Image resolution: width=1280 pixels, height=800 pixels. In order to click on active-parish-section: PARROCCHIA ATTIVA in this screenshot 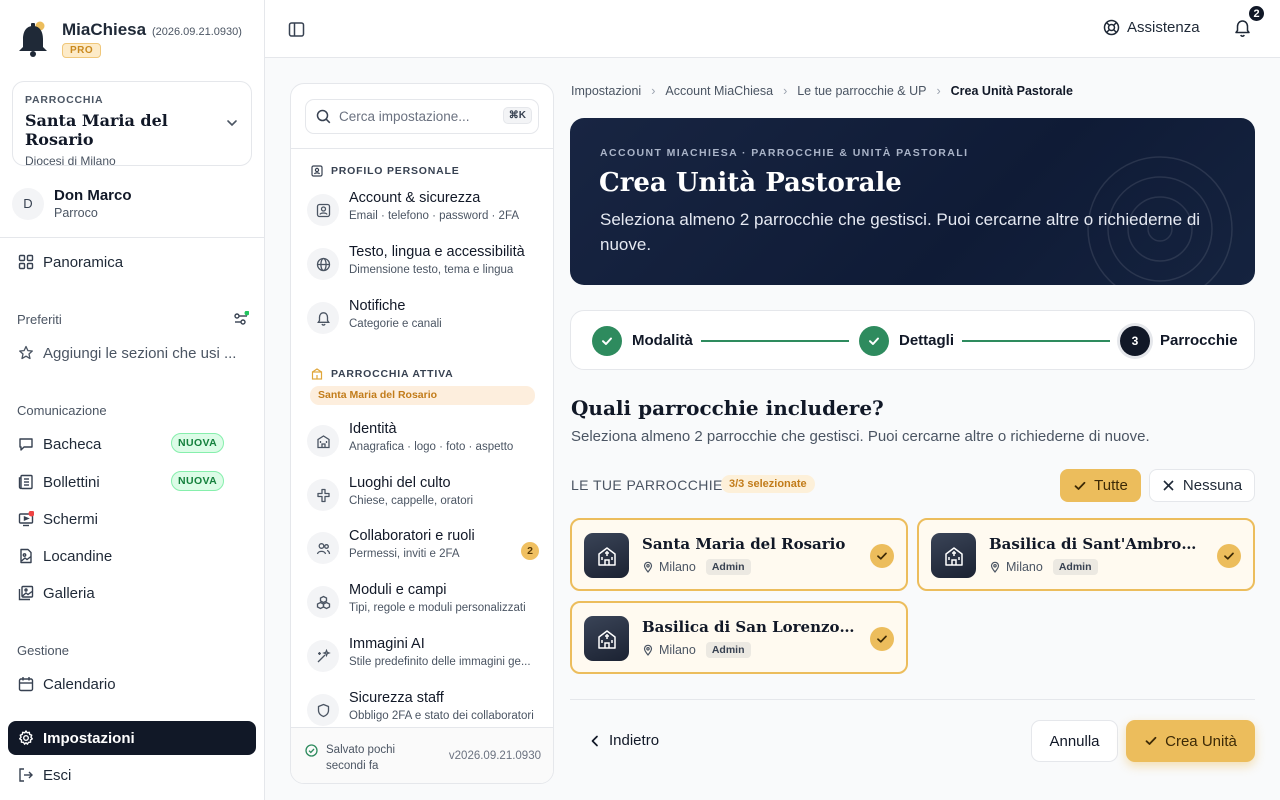, I will do `click(382, 374)`.